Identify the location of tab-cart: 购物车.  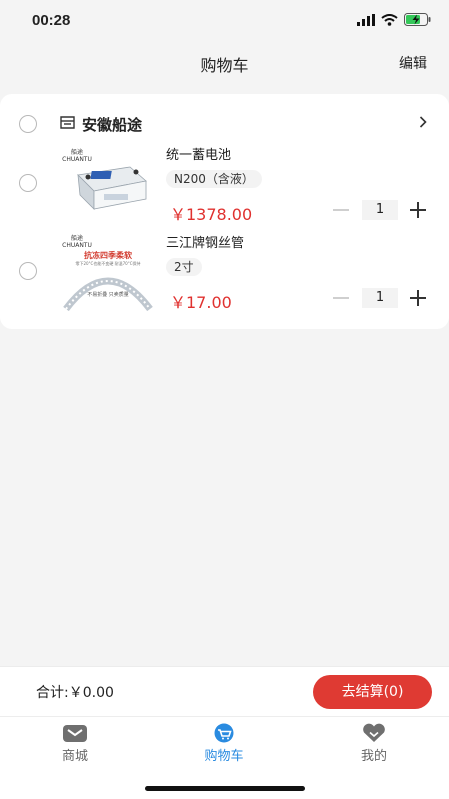
(224, 743).